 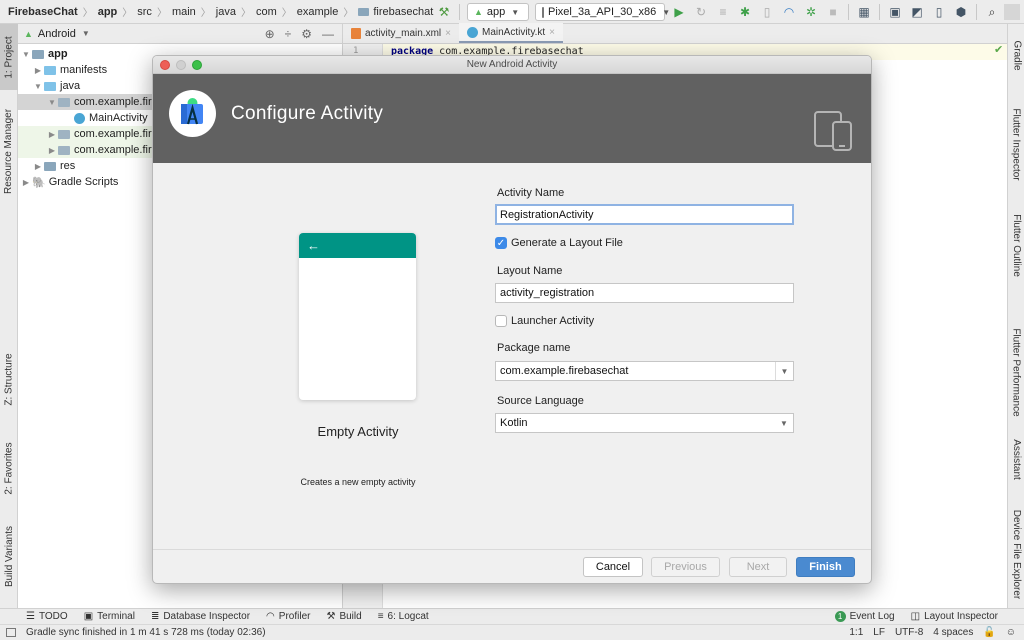 I want to click on gear-icon: ⚙, so click(x=306, y=34).